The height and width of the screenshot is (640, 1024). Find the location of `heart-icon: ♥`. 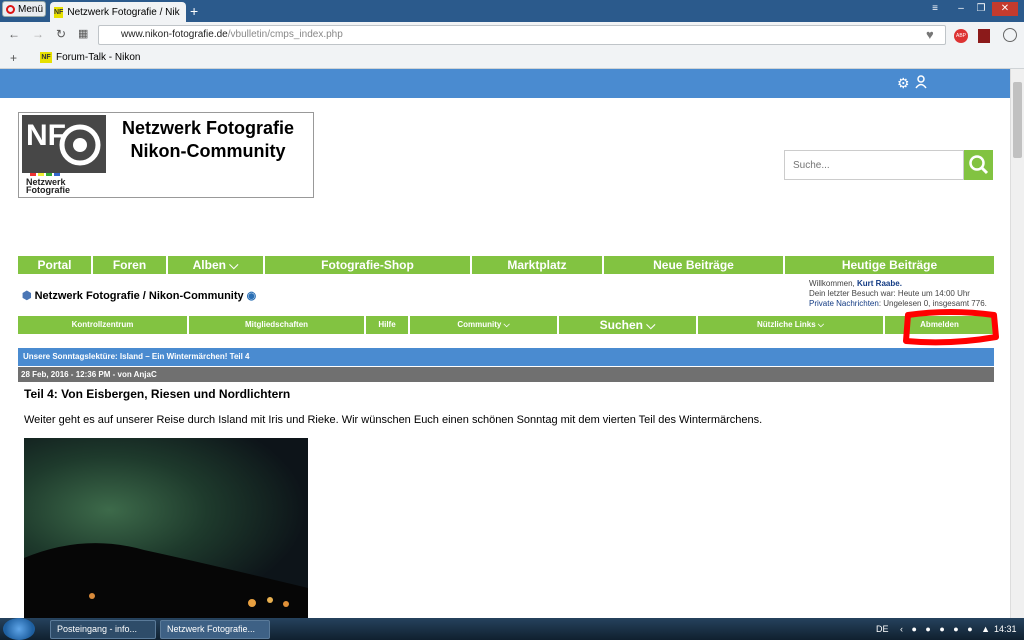

heart-icon: ♥ is located at coordinates (930, 34).